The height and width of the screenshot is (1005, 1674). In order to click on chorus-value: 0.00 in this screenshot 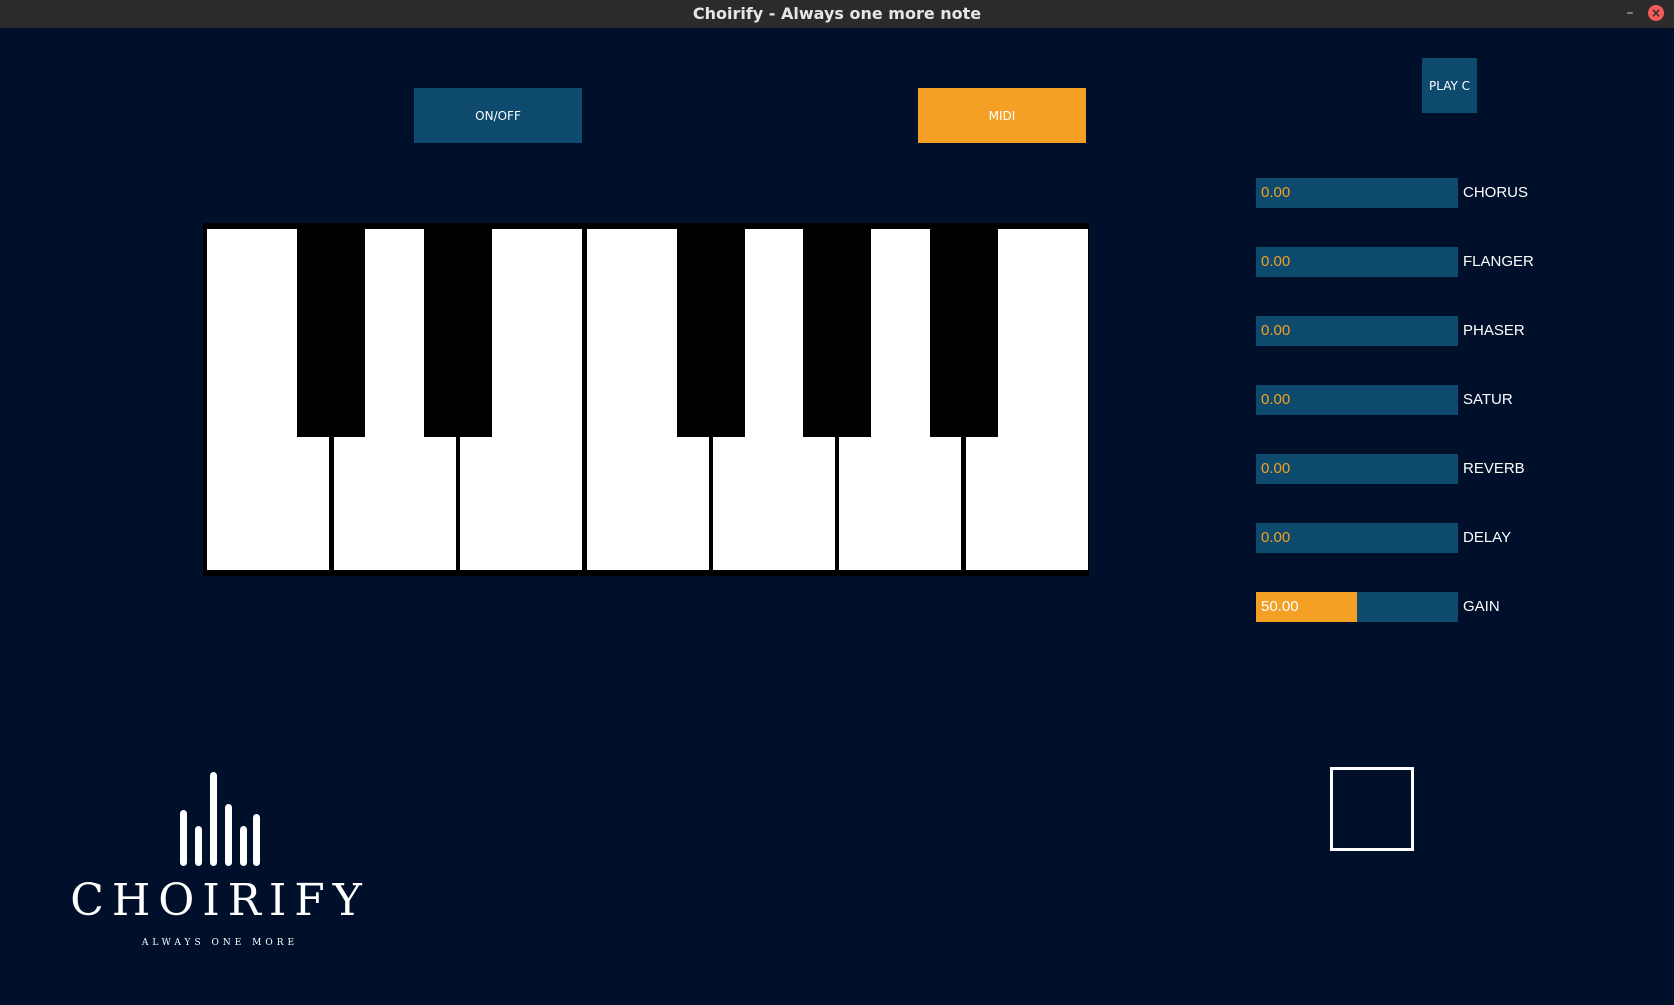, I will do `click(1276, 192)`.